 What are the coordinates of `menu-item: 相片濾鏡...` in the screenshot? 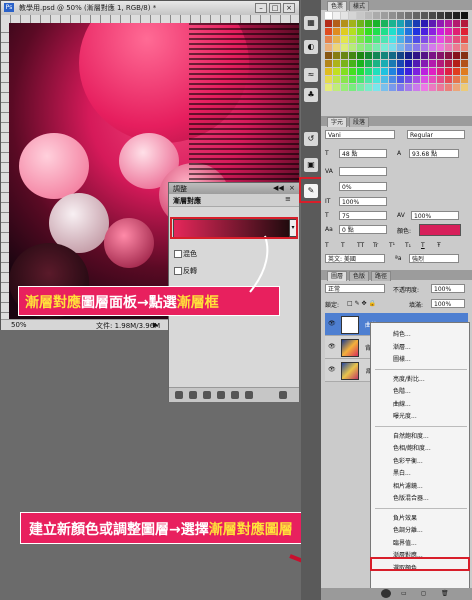 It's located at (408, 485).